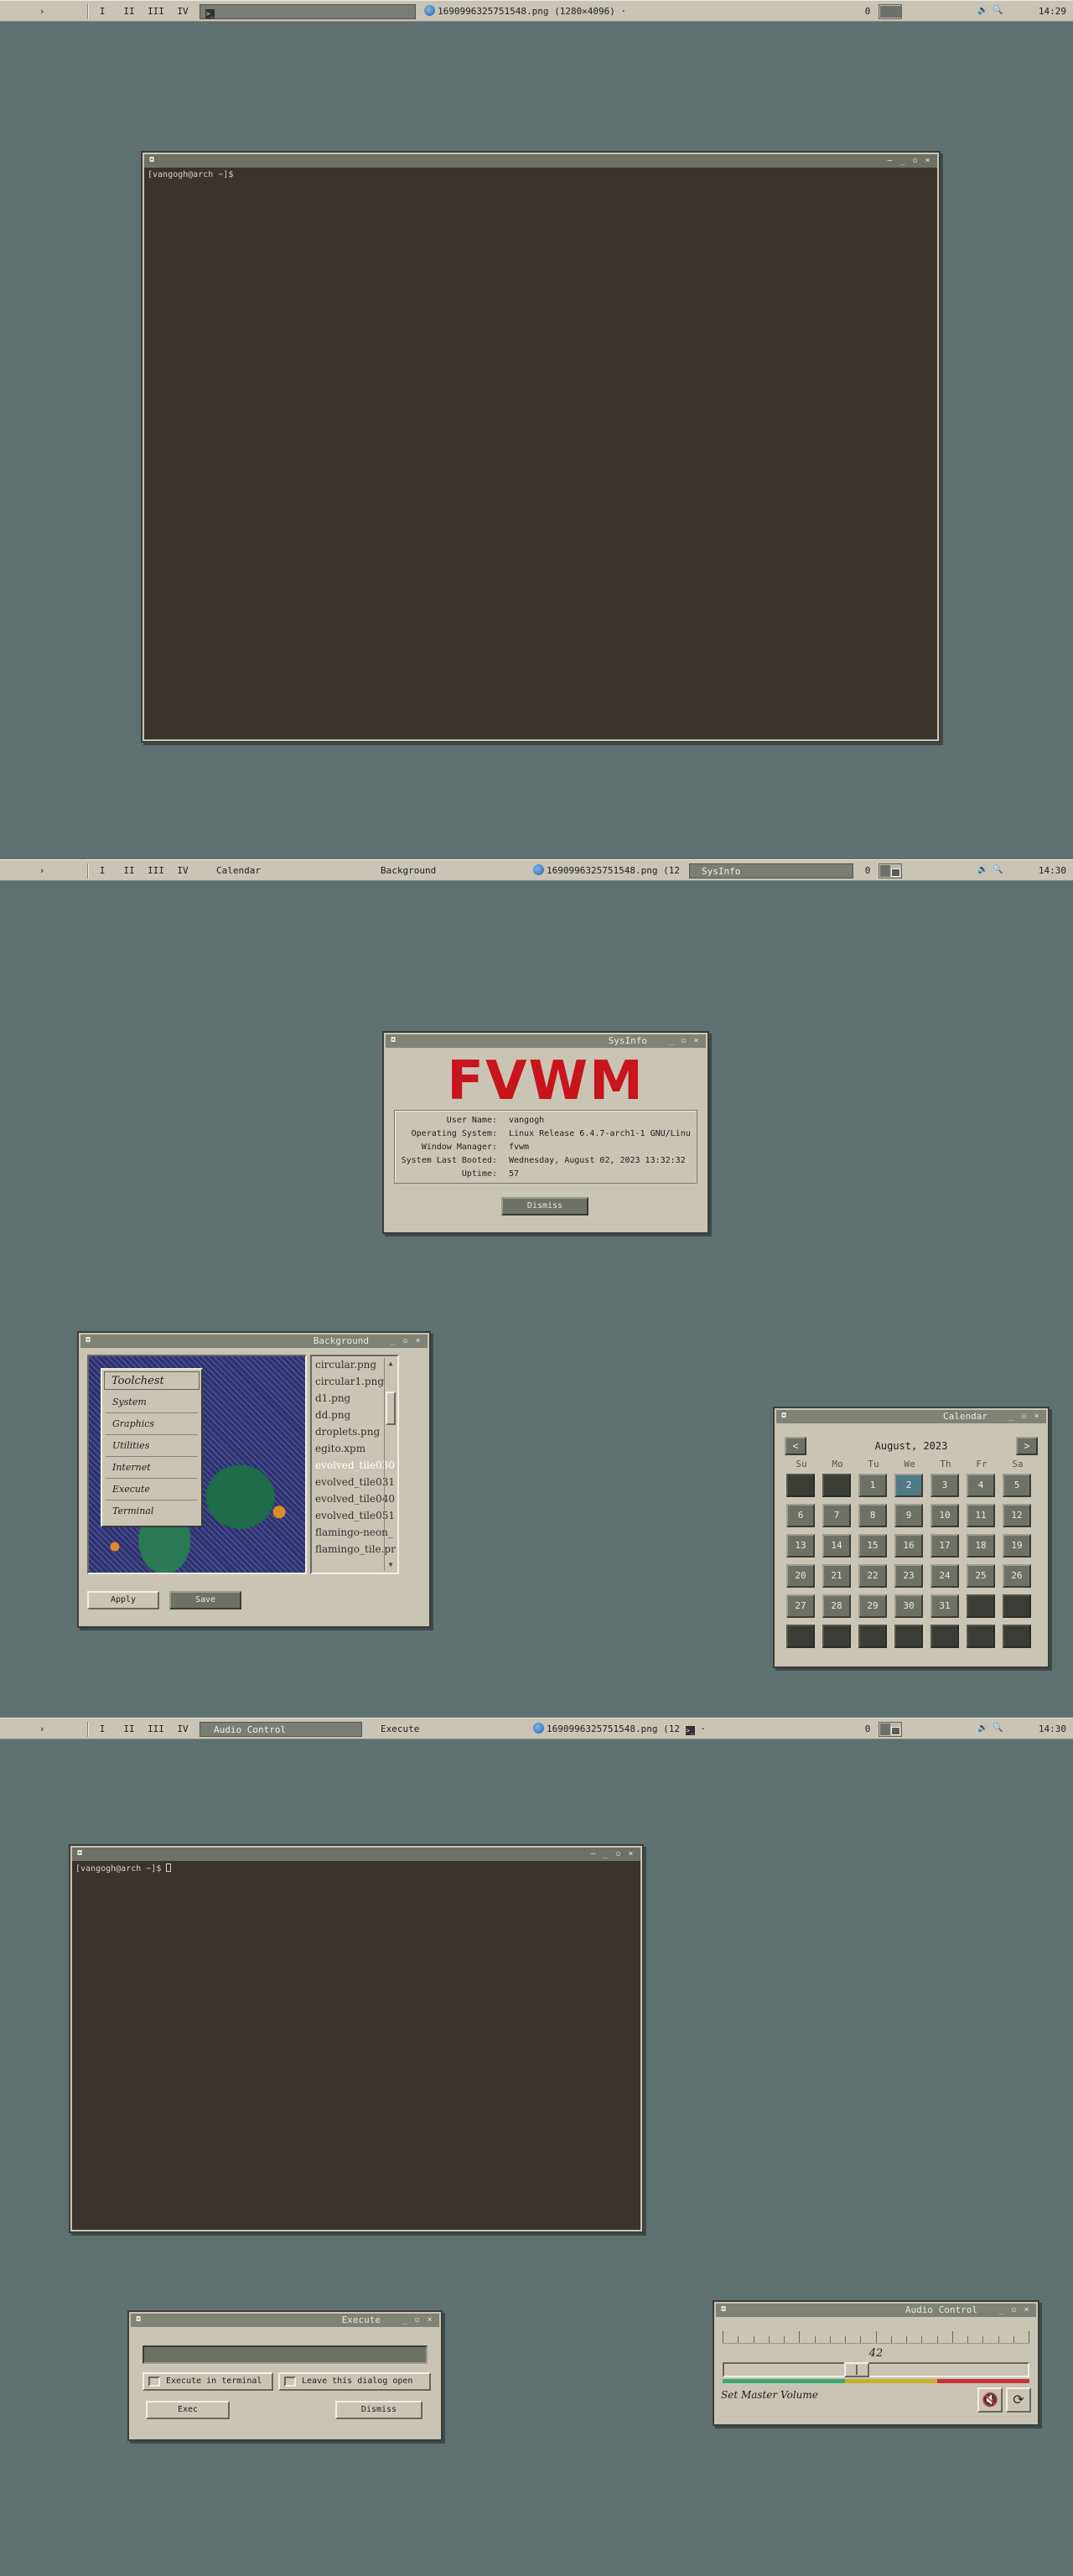  What do you see at coordinates (836, 1515) in the screenshot?
I see `calendar-day: 7` at bounding box center [836, 1515].